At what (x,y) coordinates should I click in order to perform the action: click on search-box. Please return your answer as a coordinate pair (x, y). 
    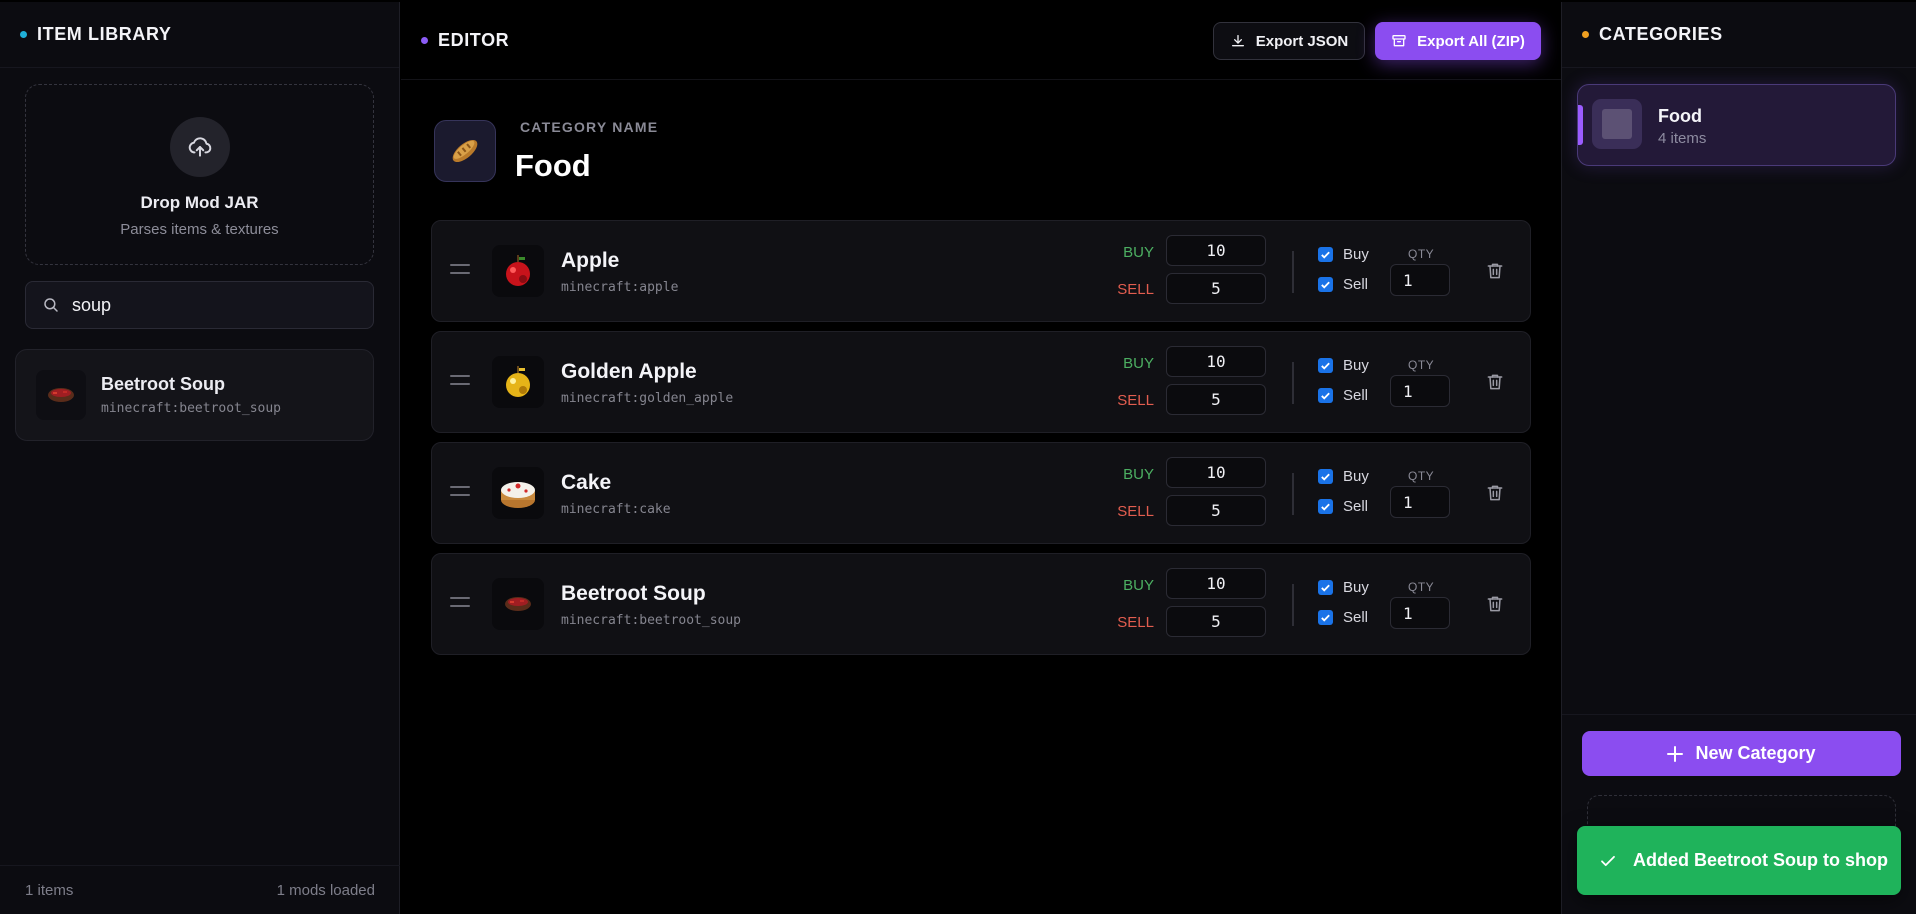
    Looking at the image, I should click on (199, 305).